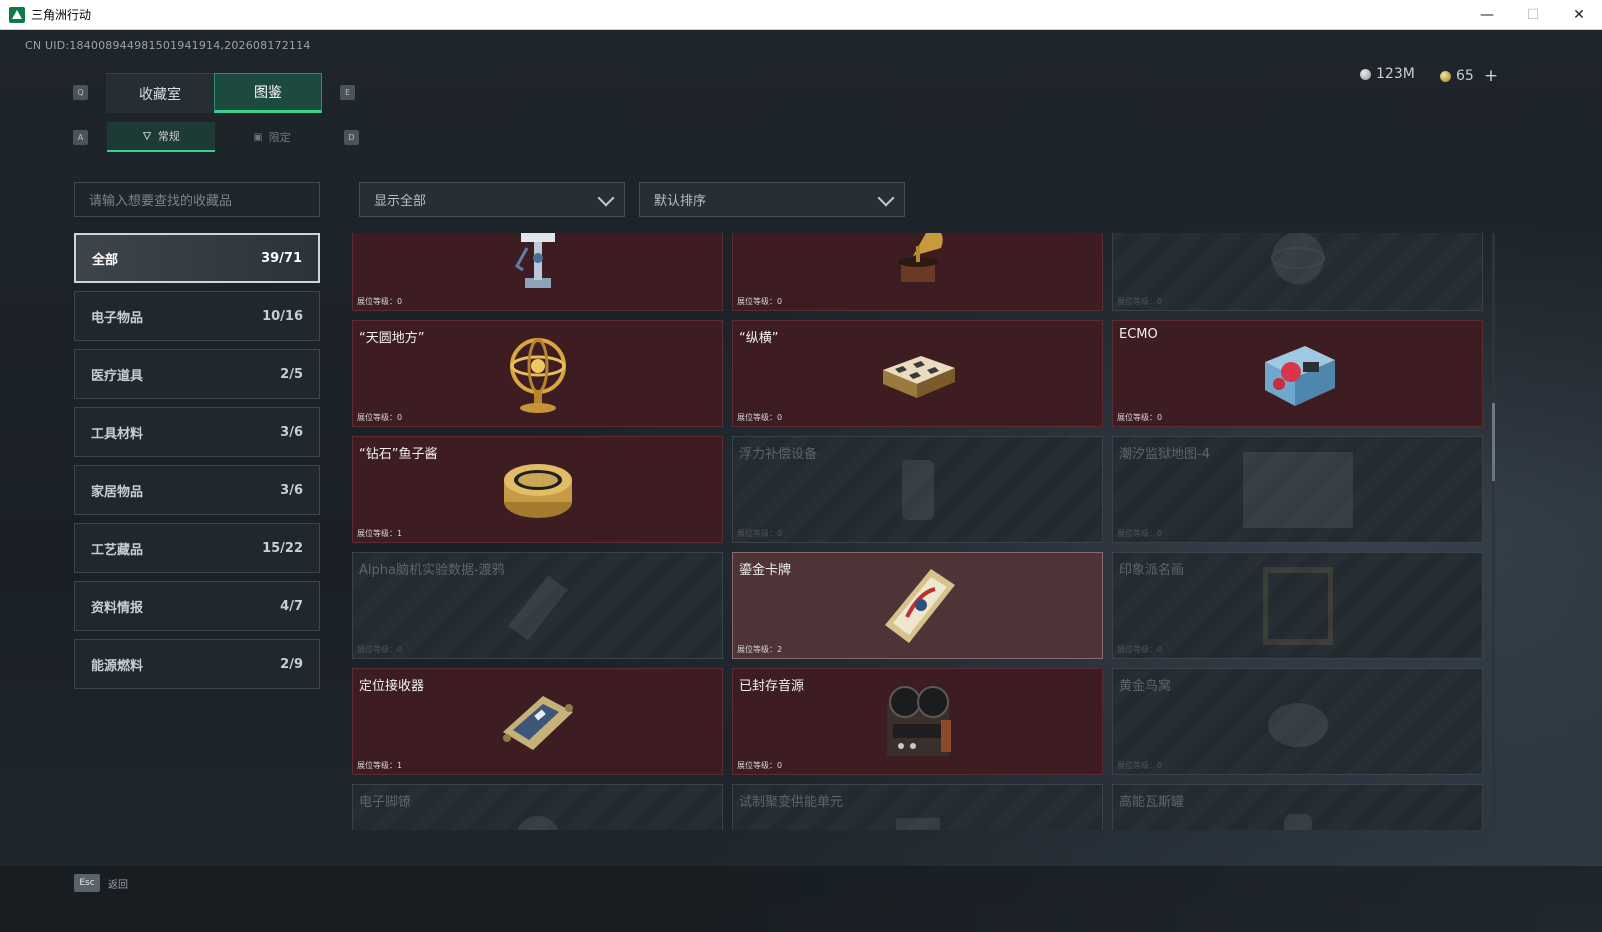  What do you see at coordinates (61, 15) in the screenshot?
I see `window-title: 三角洲行动` at bounding box center [61, 15].